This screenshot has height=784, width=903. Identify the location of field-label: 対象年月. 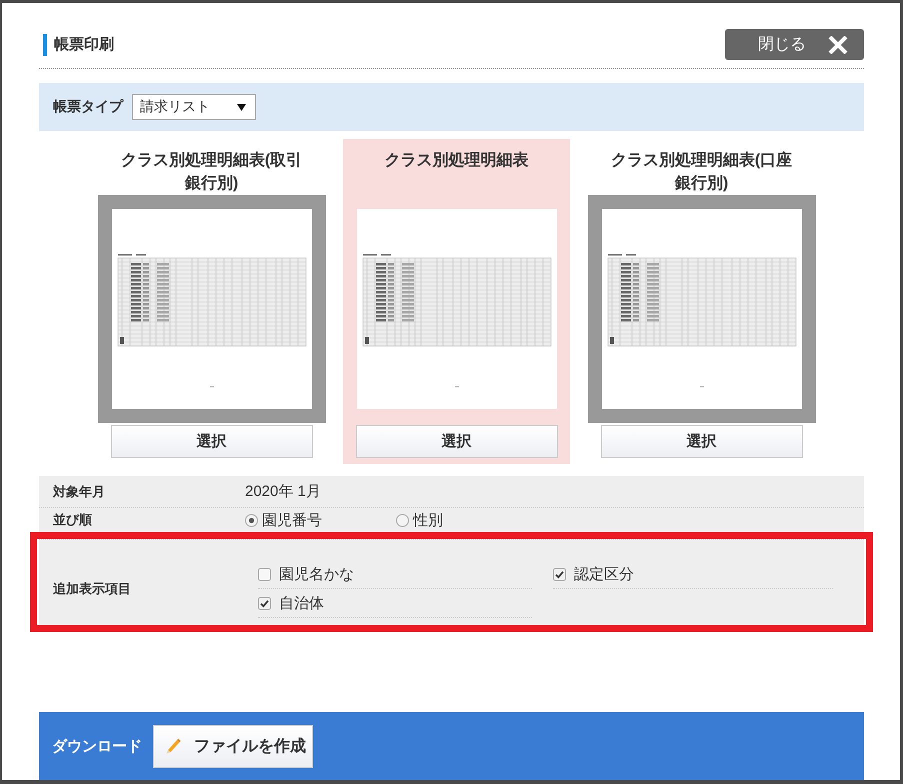
(79, 491).